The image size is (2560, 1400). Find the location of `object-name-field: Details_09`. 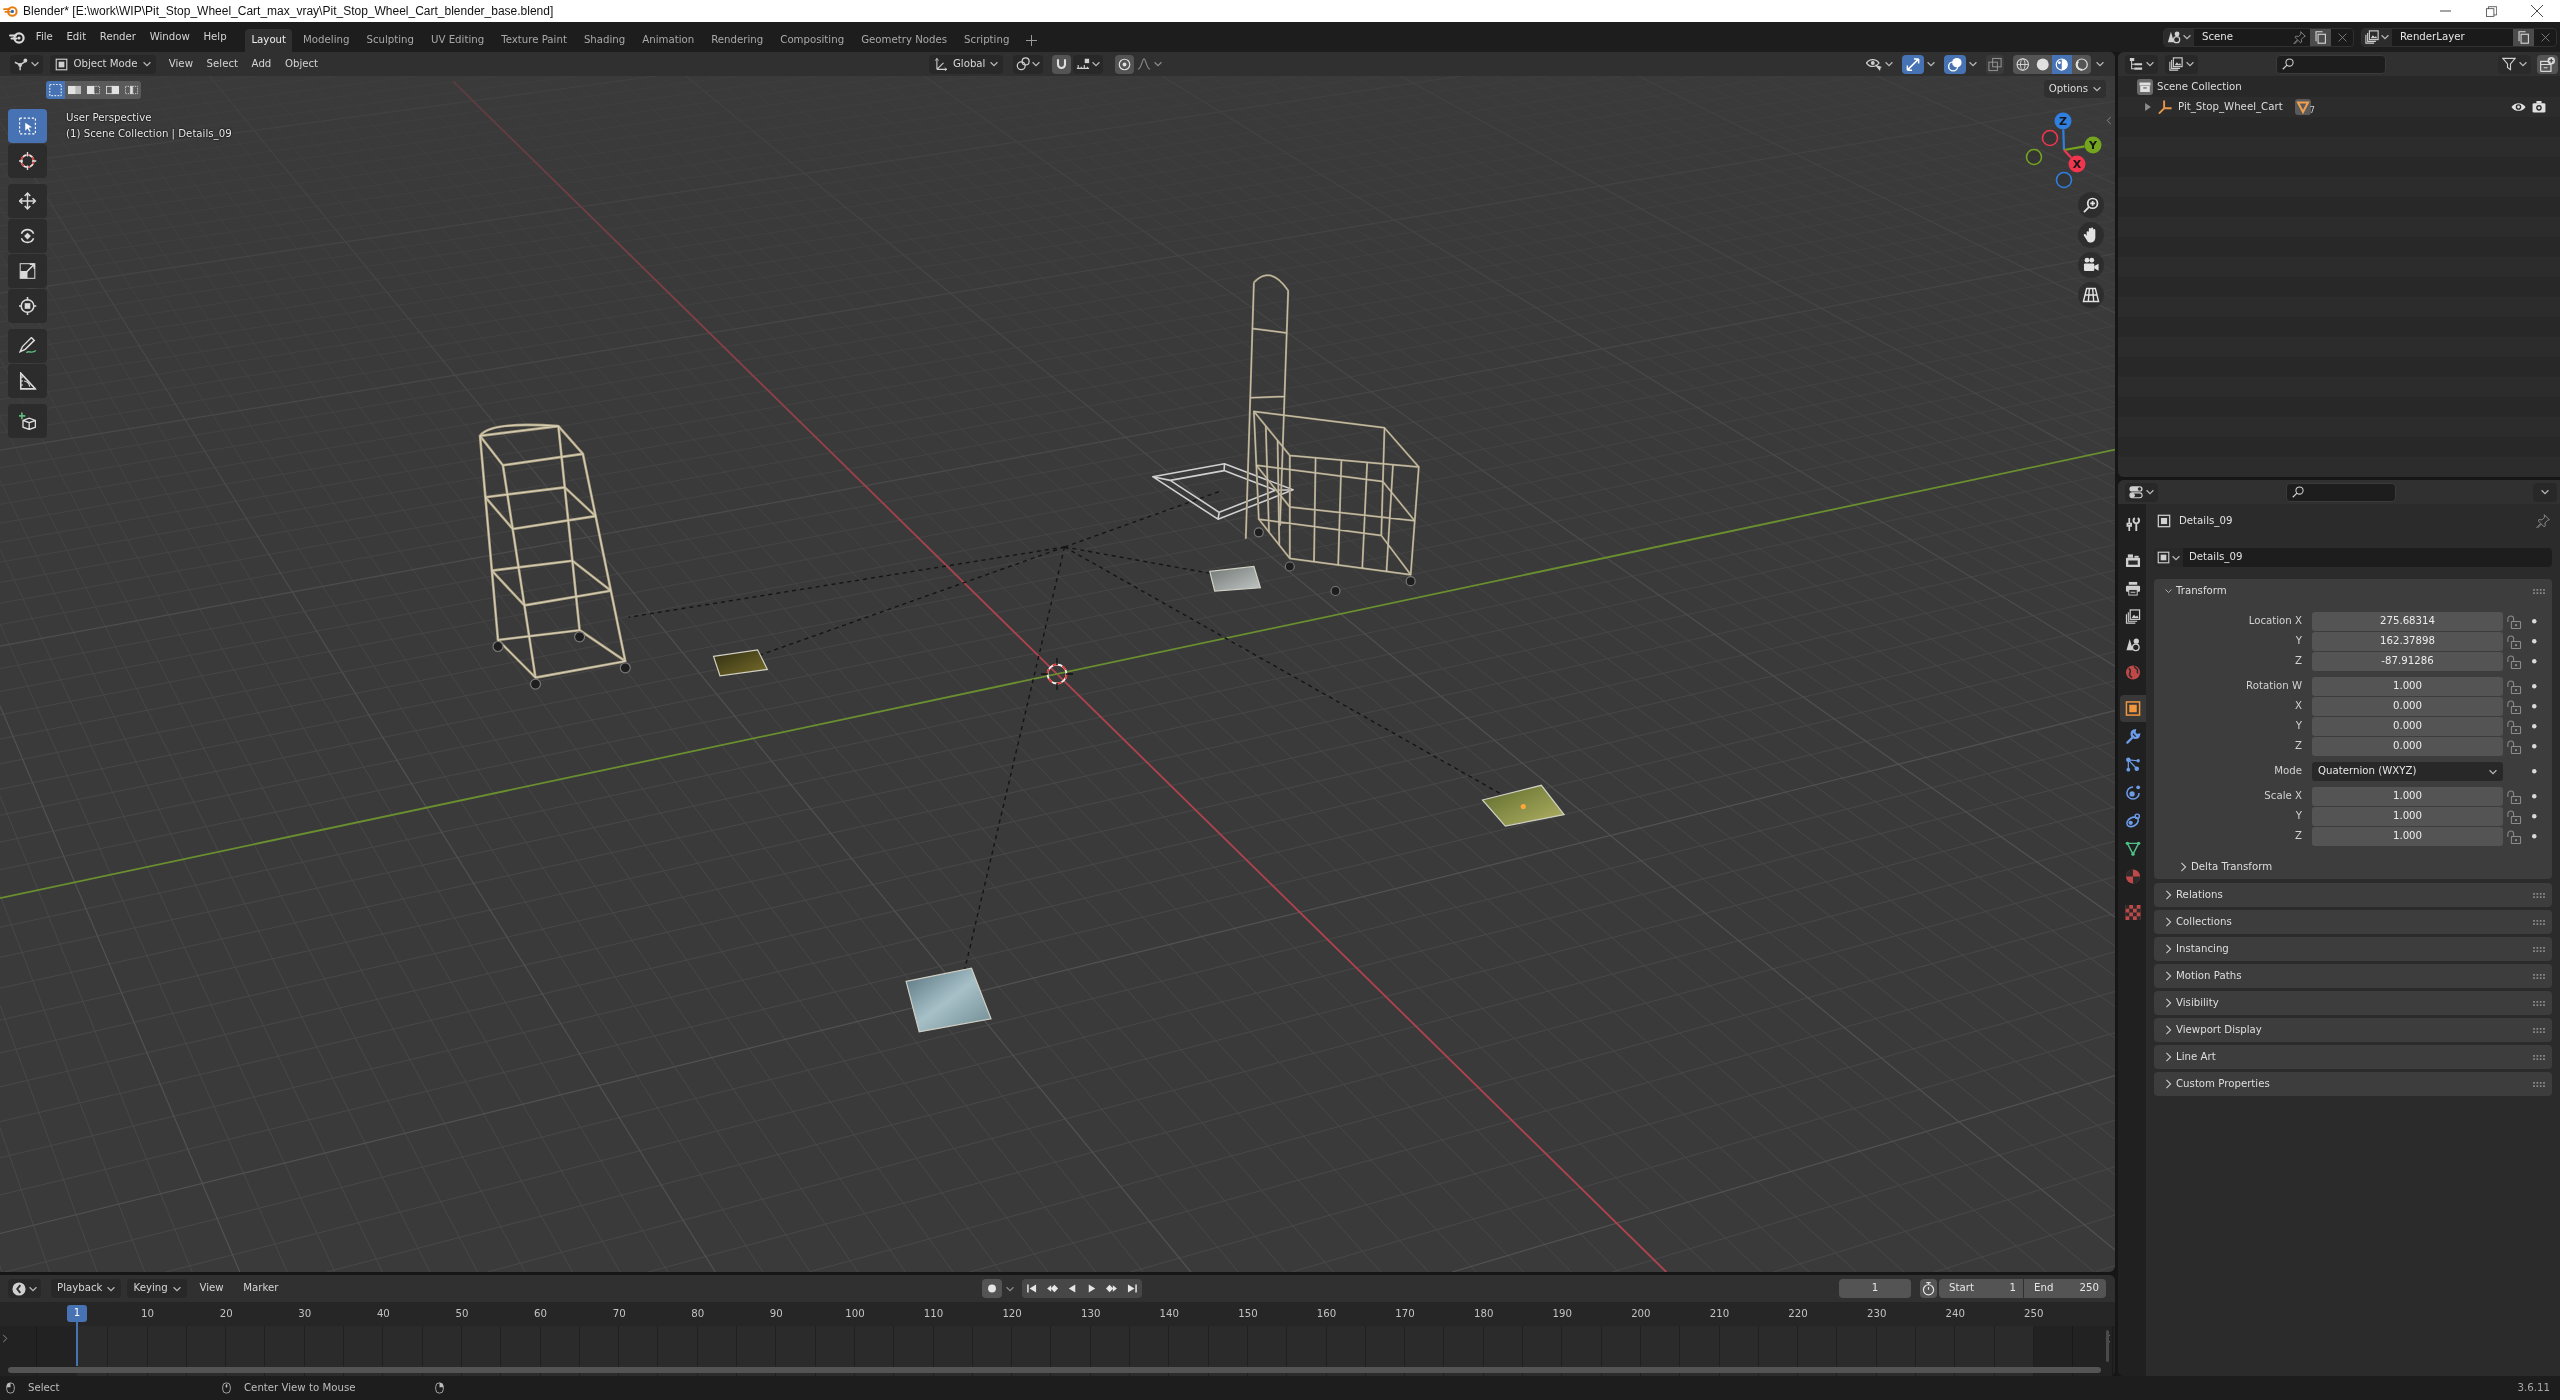

object-name-field: Details_09 is located at coordinates (2367, 557).